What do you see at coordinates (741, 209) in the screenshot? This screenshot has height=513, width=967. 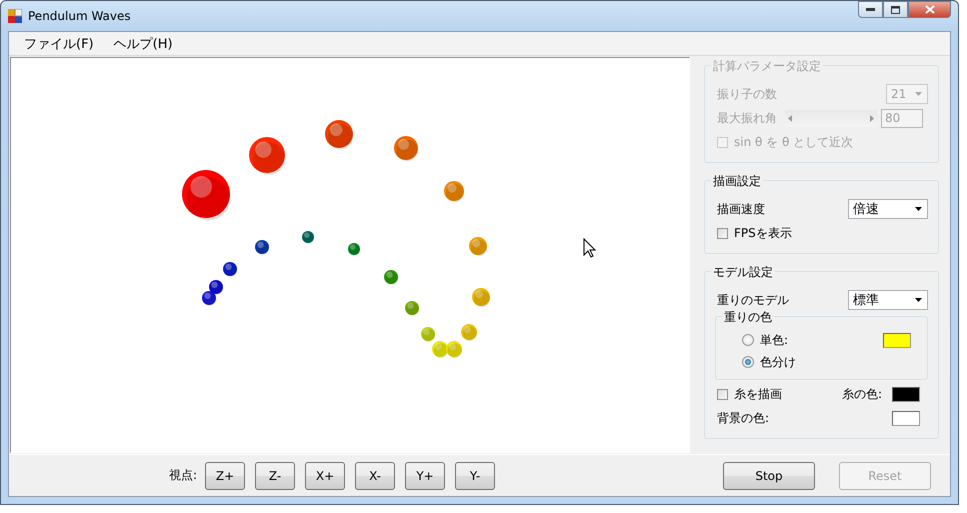 I see `field-label: 描画速度` at bounding box center [741, 209].